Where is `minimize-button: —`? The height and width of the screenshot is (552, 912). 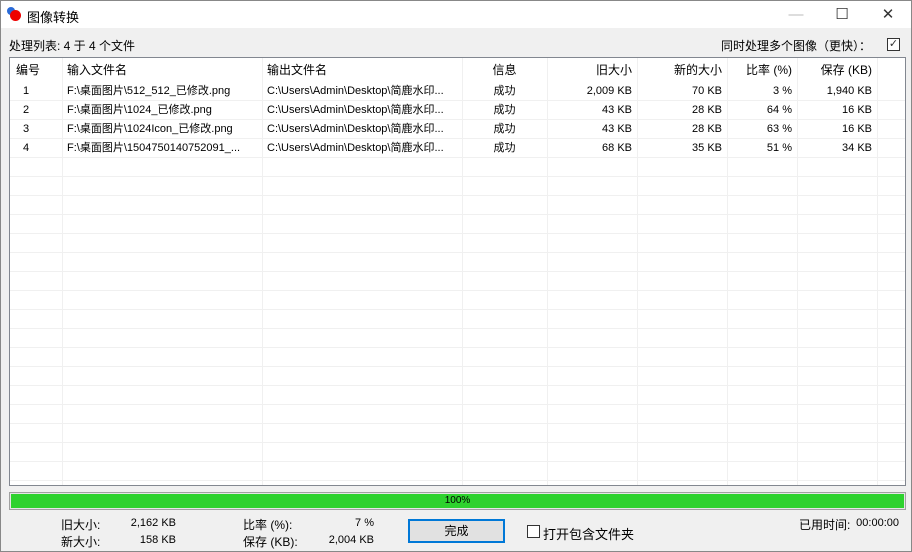 minimize-button: — is located at coordinates (796, 14).